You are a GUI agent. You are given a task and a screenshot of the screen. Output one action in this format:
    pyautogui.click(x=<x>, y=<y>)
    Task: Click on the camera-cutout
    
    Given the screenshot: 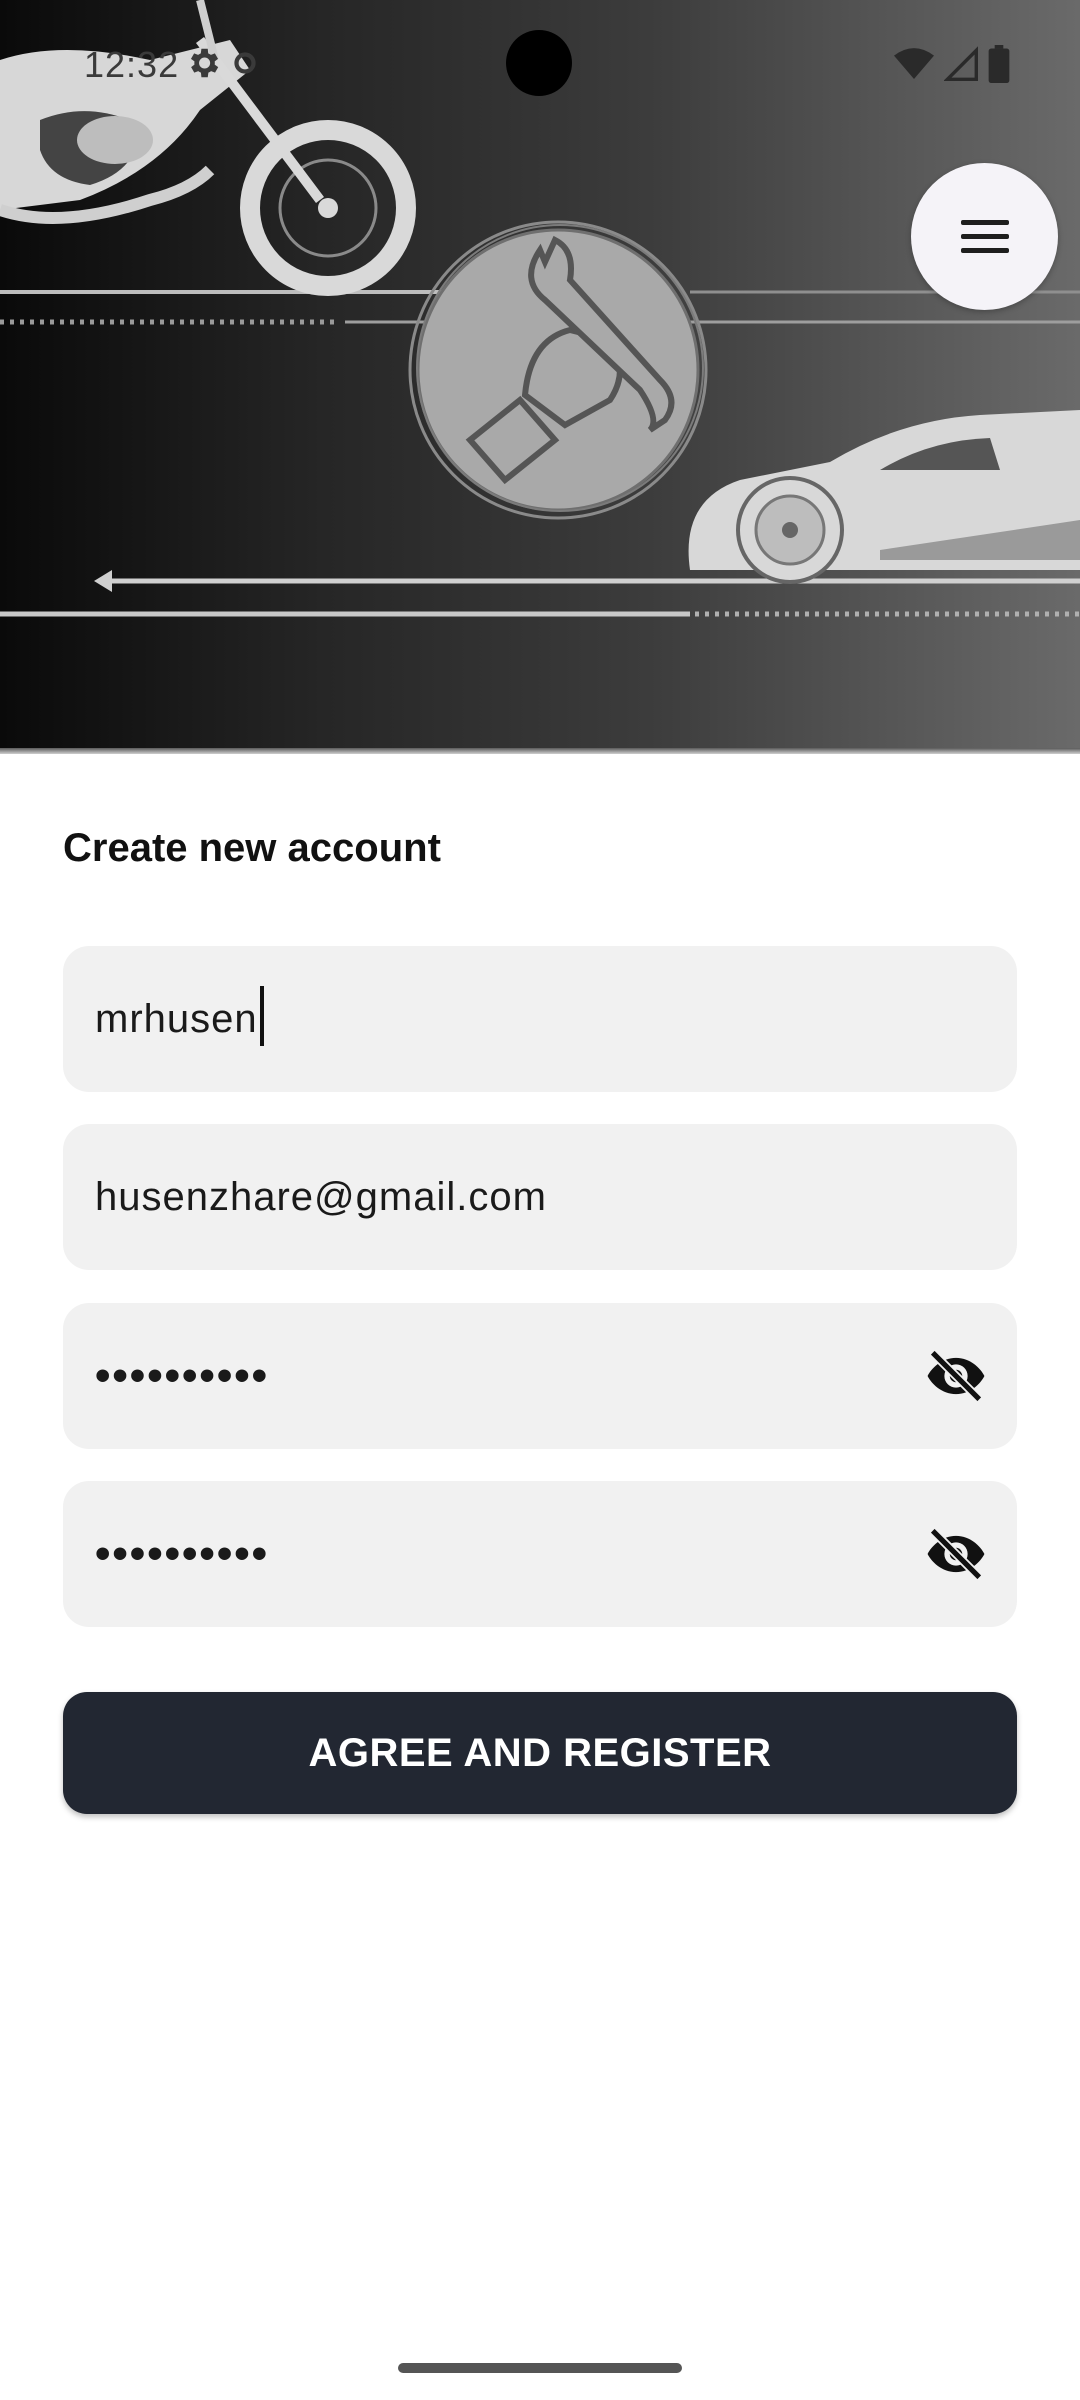 What is the action you would take?
    pyautogui.click(x=539, y=63)
    